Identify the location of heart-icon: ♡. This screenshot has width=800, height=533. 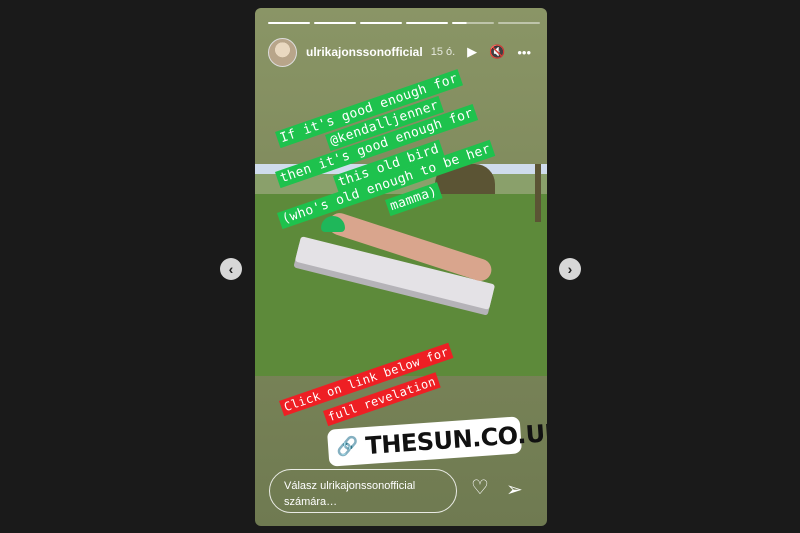
(480, 487).